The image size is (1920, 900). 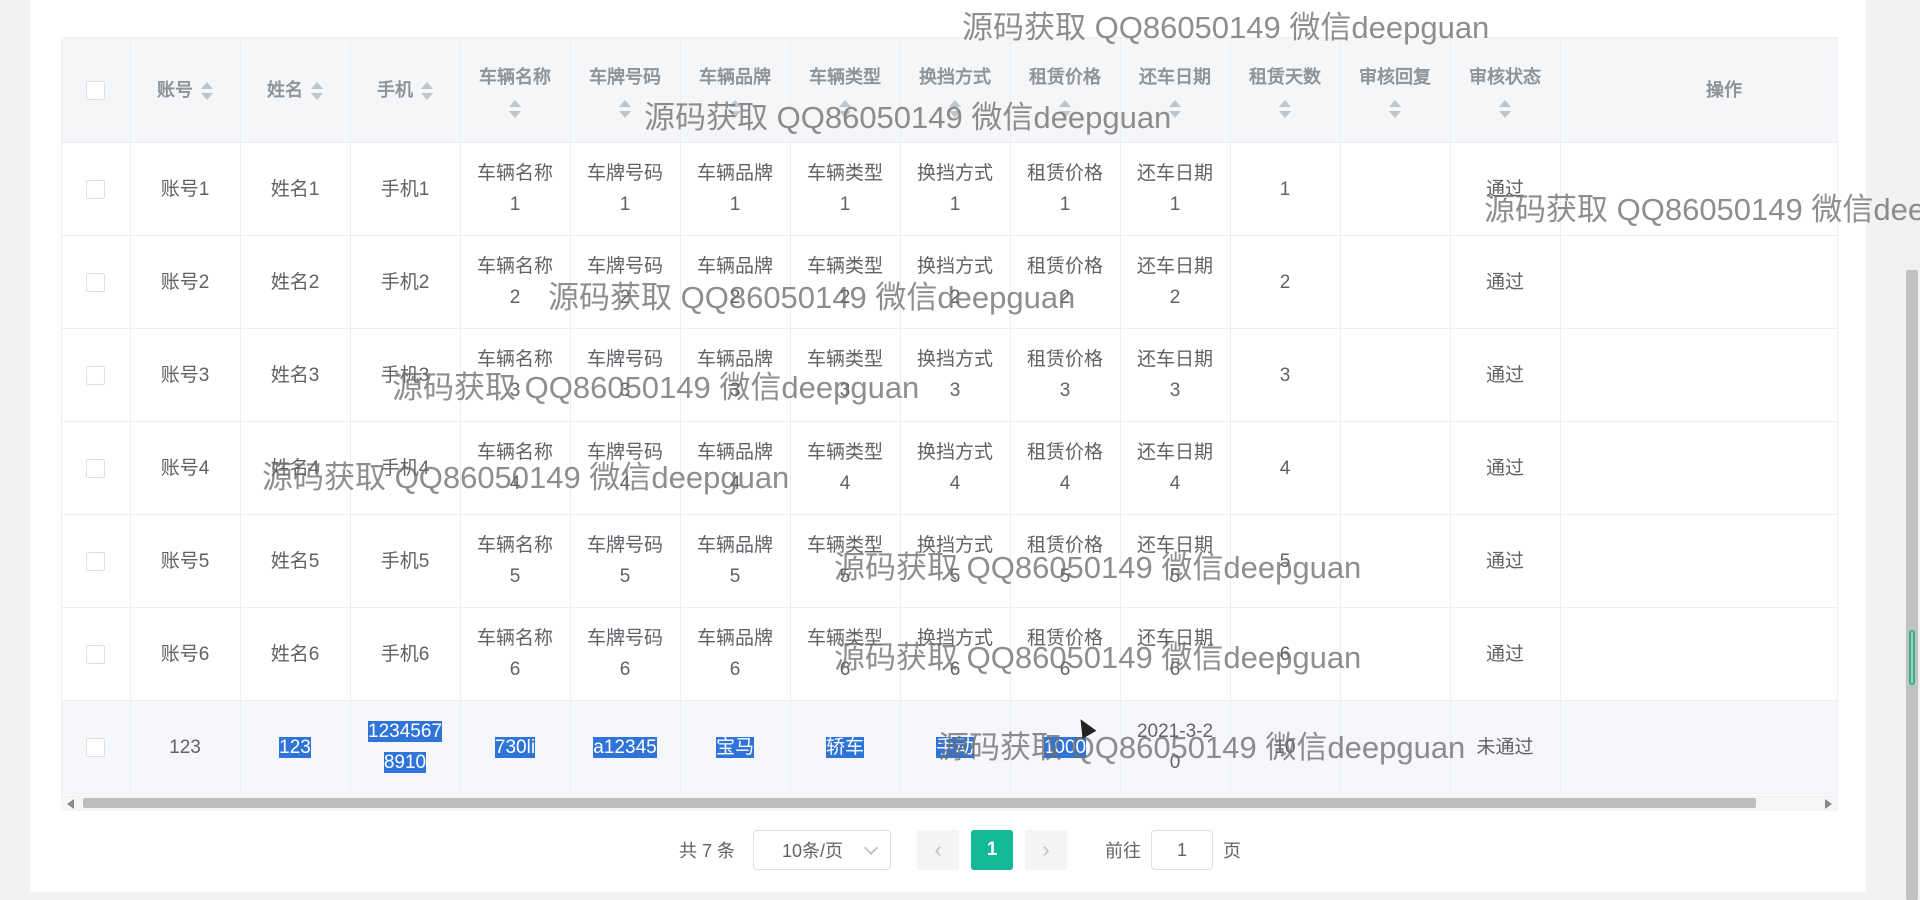 I want to click on cell-account: 账号2, so click(x=185, y=282).